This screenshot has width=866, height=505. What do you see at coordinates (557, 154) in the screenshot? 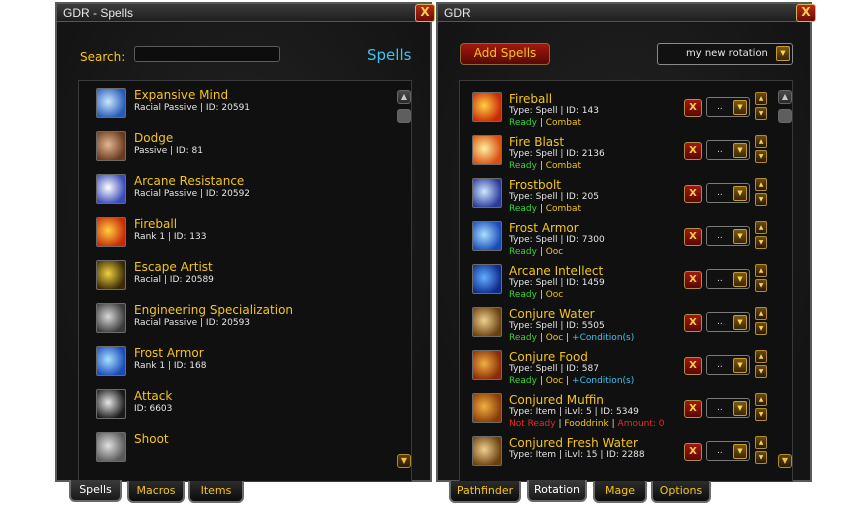
I see `rotation-spell-details: Type: Spell | ID: 2136` at bounding box center [557, 154].